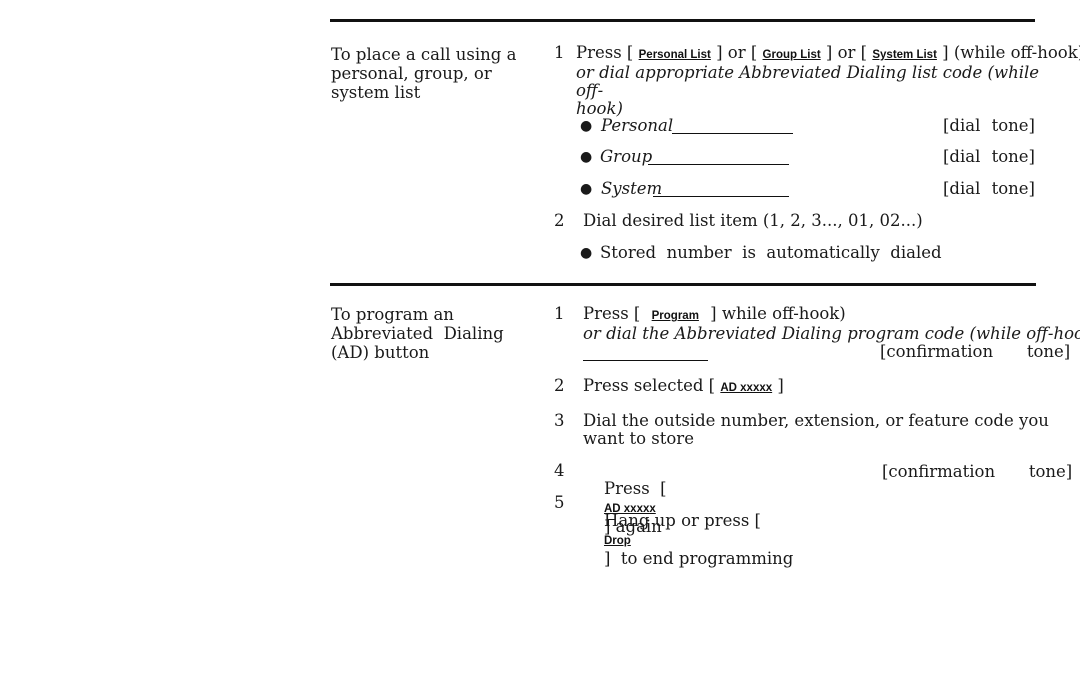 The height and width of the screenshot is (700, 1080). Describe the element at coordinates (380, 352) in the screenshot. I see `section-title-line: (AD) button` at that location.